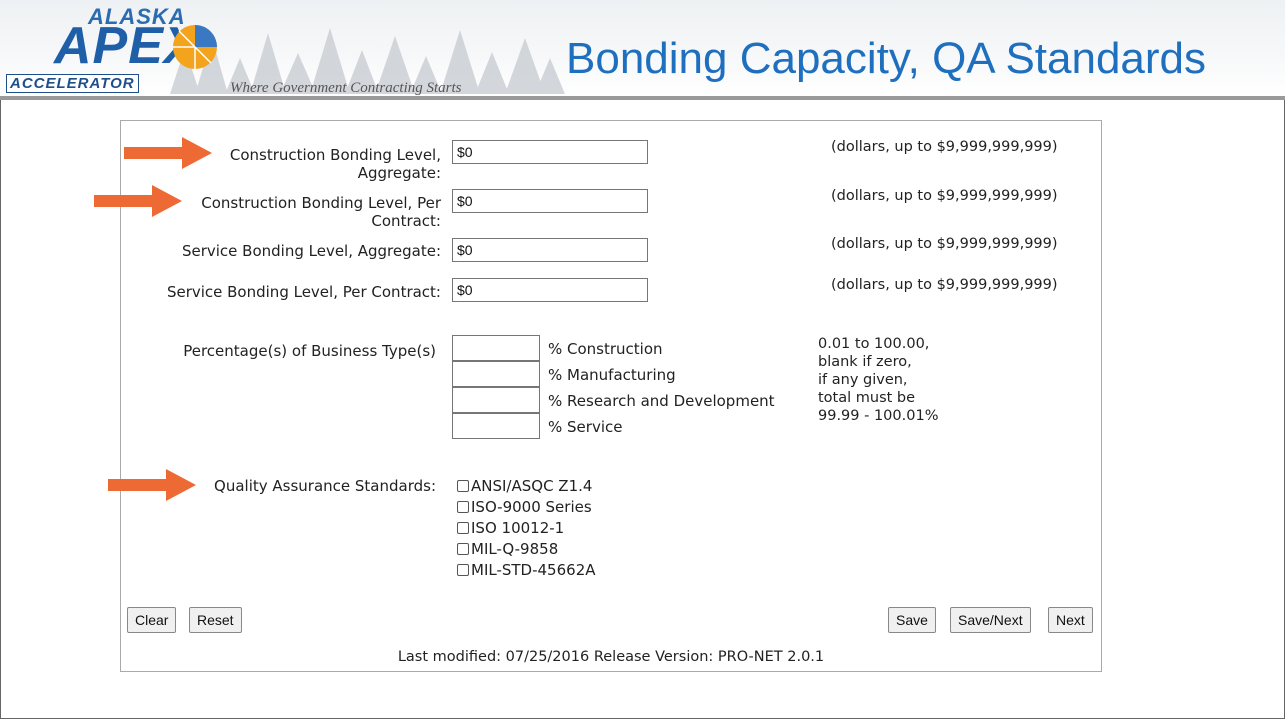 This screenshot has height=719, width=1285. Describe the element at coordinates (1070, 620) in the screenshot. I see `next-button: Next` at that location.